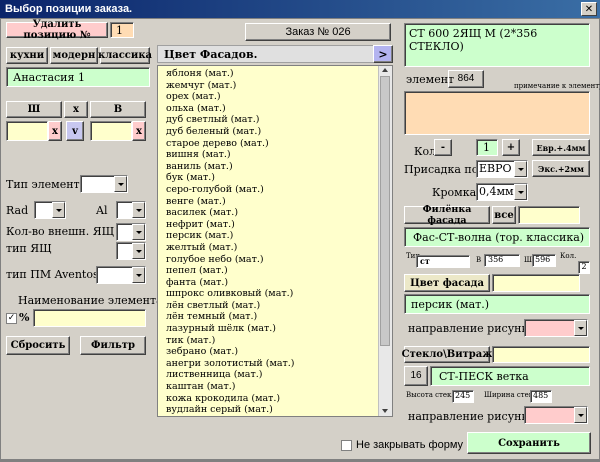  I want to click on item-title-field: СТ 600 2ЯЩ М (2*356 СТЕКЛО), so click(497, 45).